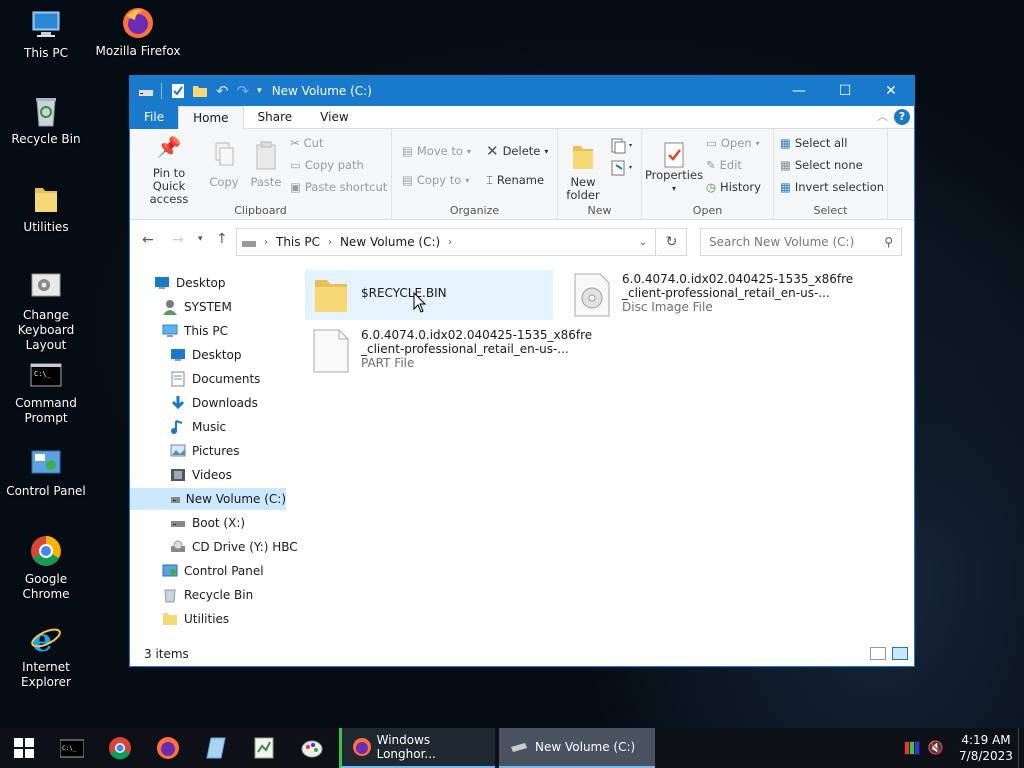 The height and width of the screenshot is (768, 1024). Describe the element at coordinates (1021, 748) in the screenshot. I see `show-desktop-button` at that location.